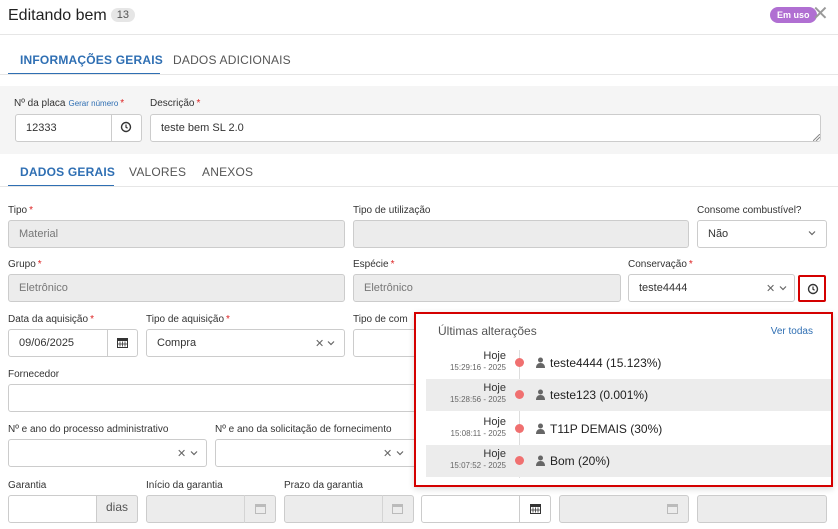 Image resolution: width=838 pixels, height=529 pixels. Describe the element at coordinates (51, 319) in the screenshot. I see `data-aquisicao-label: Data da aquisição *` at that location.